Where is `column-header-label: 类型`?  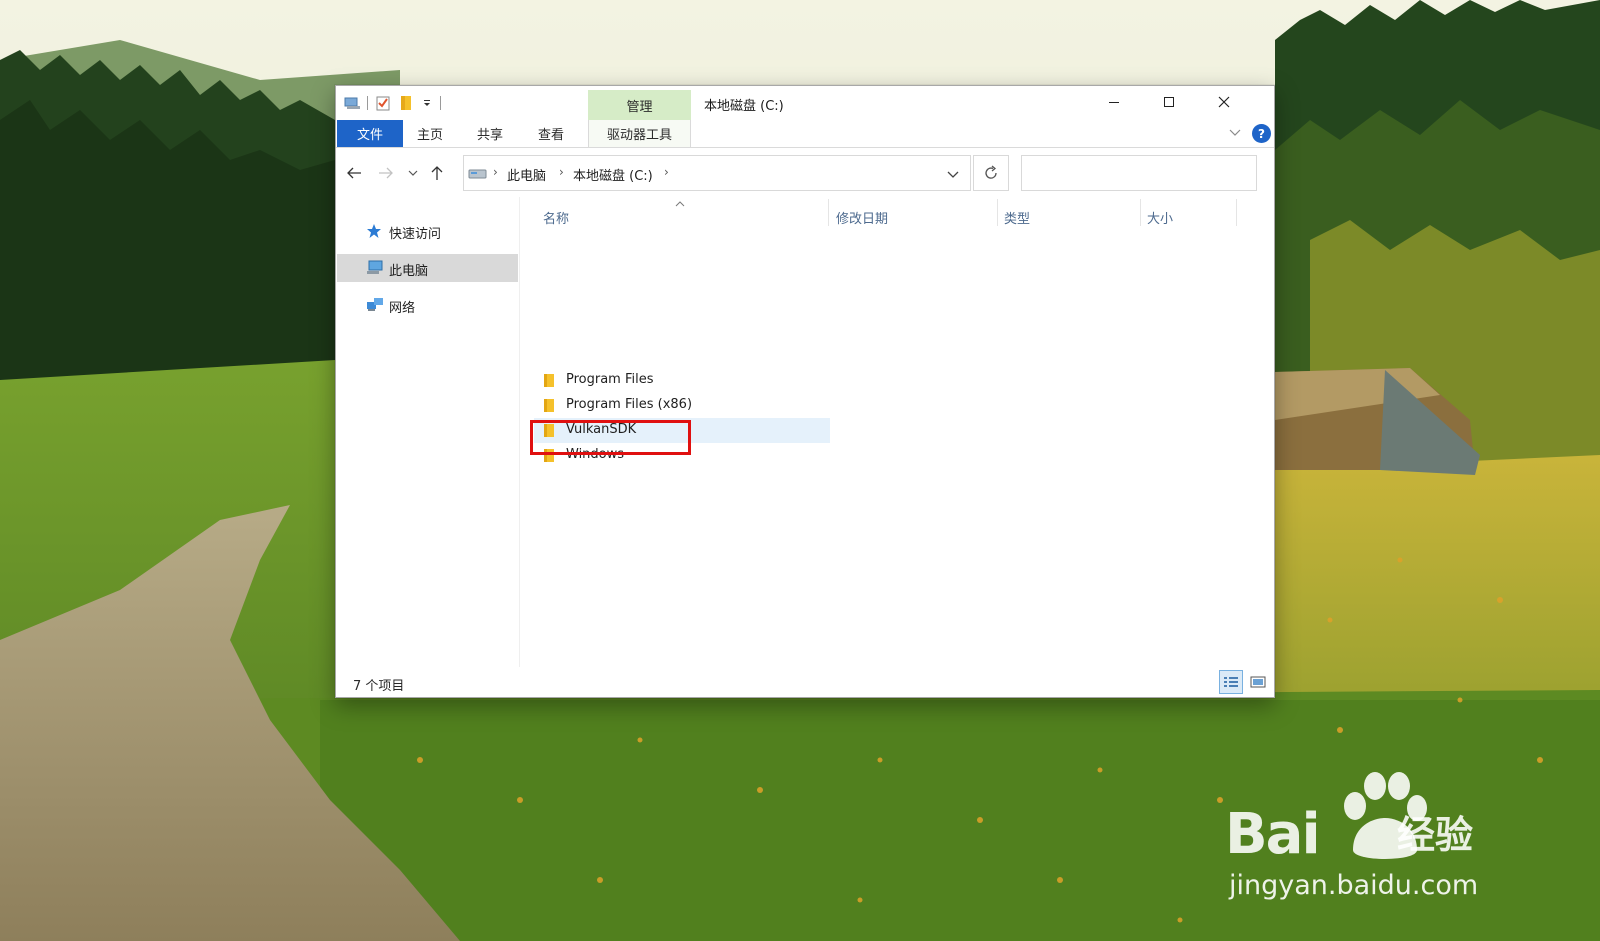
column-header-label: 类型 is located at coordinates (1017, 219).